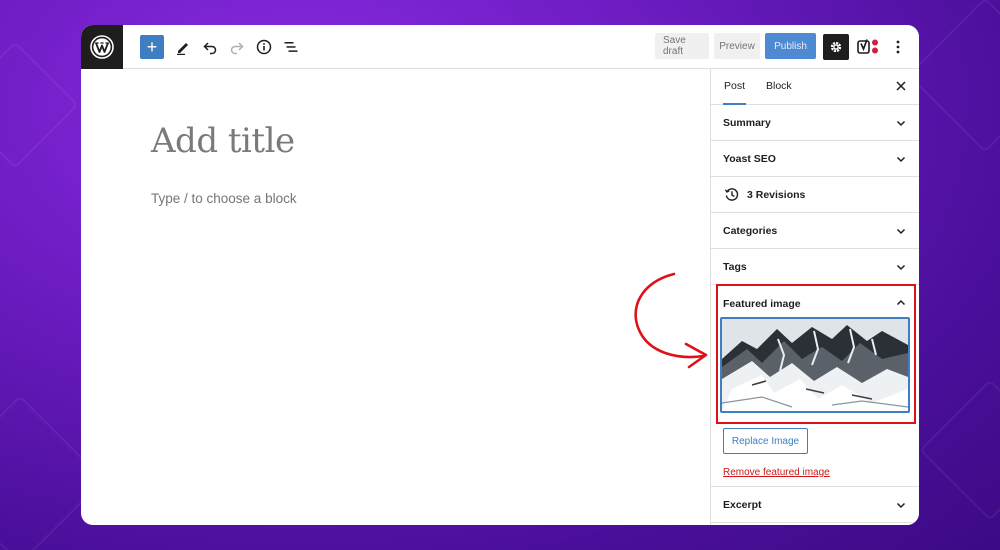 This screenshot has width=1000, height=550. What do you see at coordinates (779, 87) in the screenshot?
I see `tab-block: Block` at bounding box center [779, 87].